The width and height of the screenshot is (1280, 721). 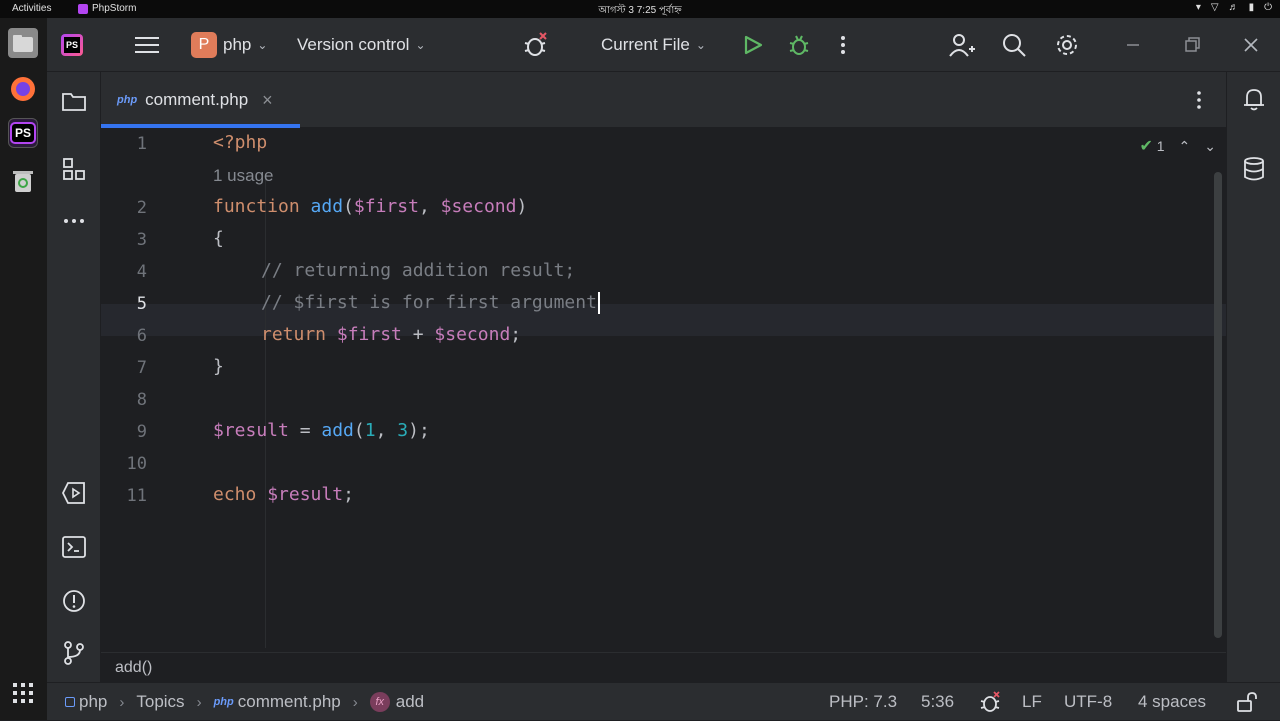 I want to click on editor-tab-comment-php: php comment.php ×, so click(x=200, y=100).